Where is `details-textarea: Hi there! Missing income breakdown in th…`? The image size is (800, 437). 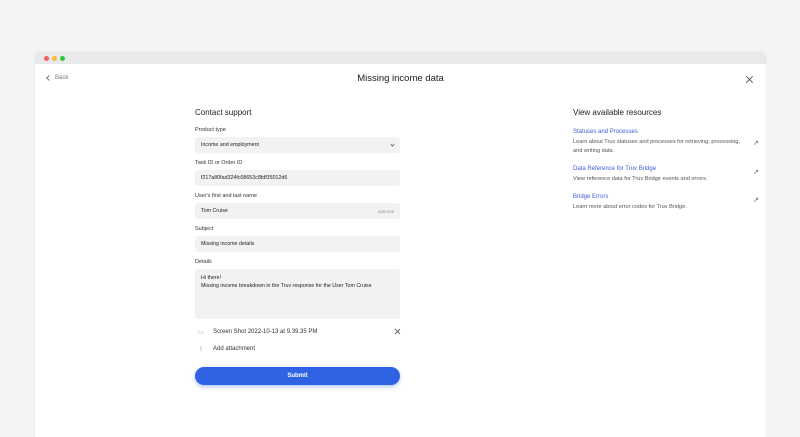
details-textarea: Hi there! Missing income breakdown in th… is located at coordinates (297, 294).